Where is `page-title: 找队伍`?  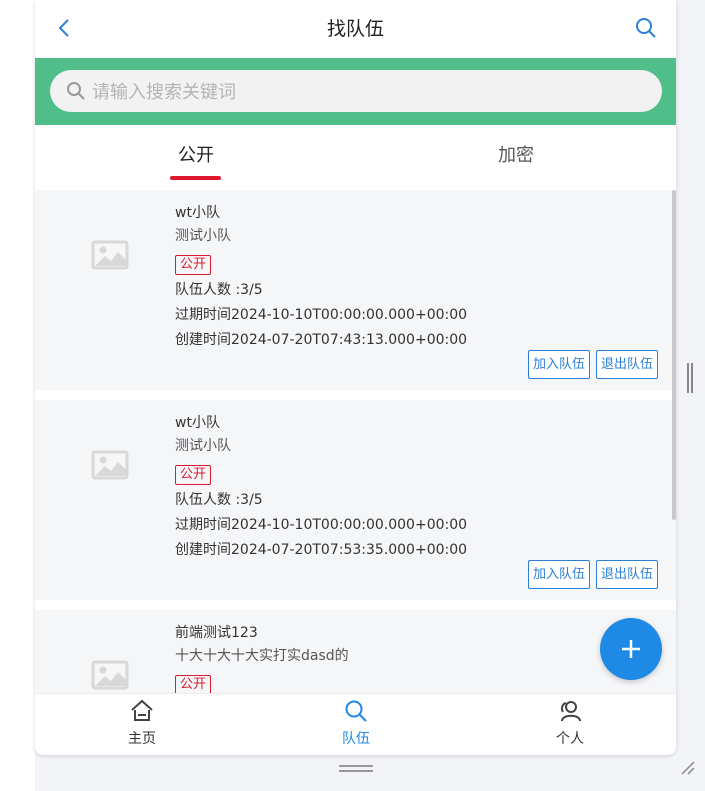
page-title: 找队伍 is located at coordinates (355, 29).